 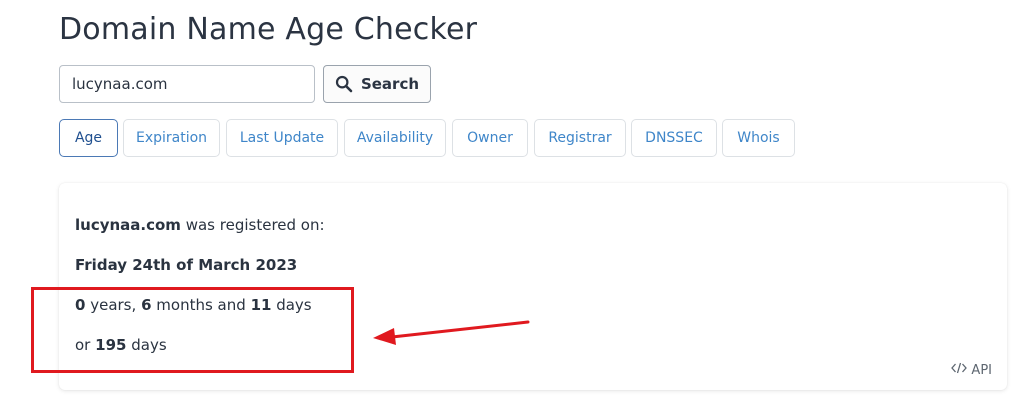 What do you see at coordinates (674, 138) in the screenshot?
I see `tab-dnssec: DNSSEC` at bounding box center [674, 138].